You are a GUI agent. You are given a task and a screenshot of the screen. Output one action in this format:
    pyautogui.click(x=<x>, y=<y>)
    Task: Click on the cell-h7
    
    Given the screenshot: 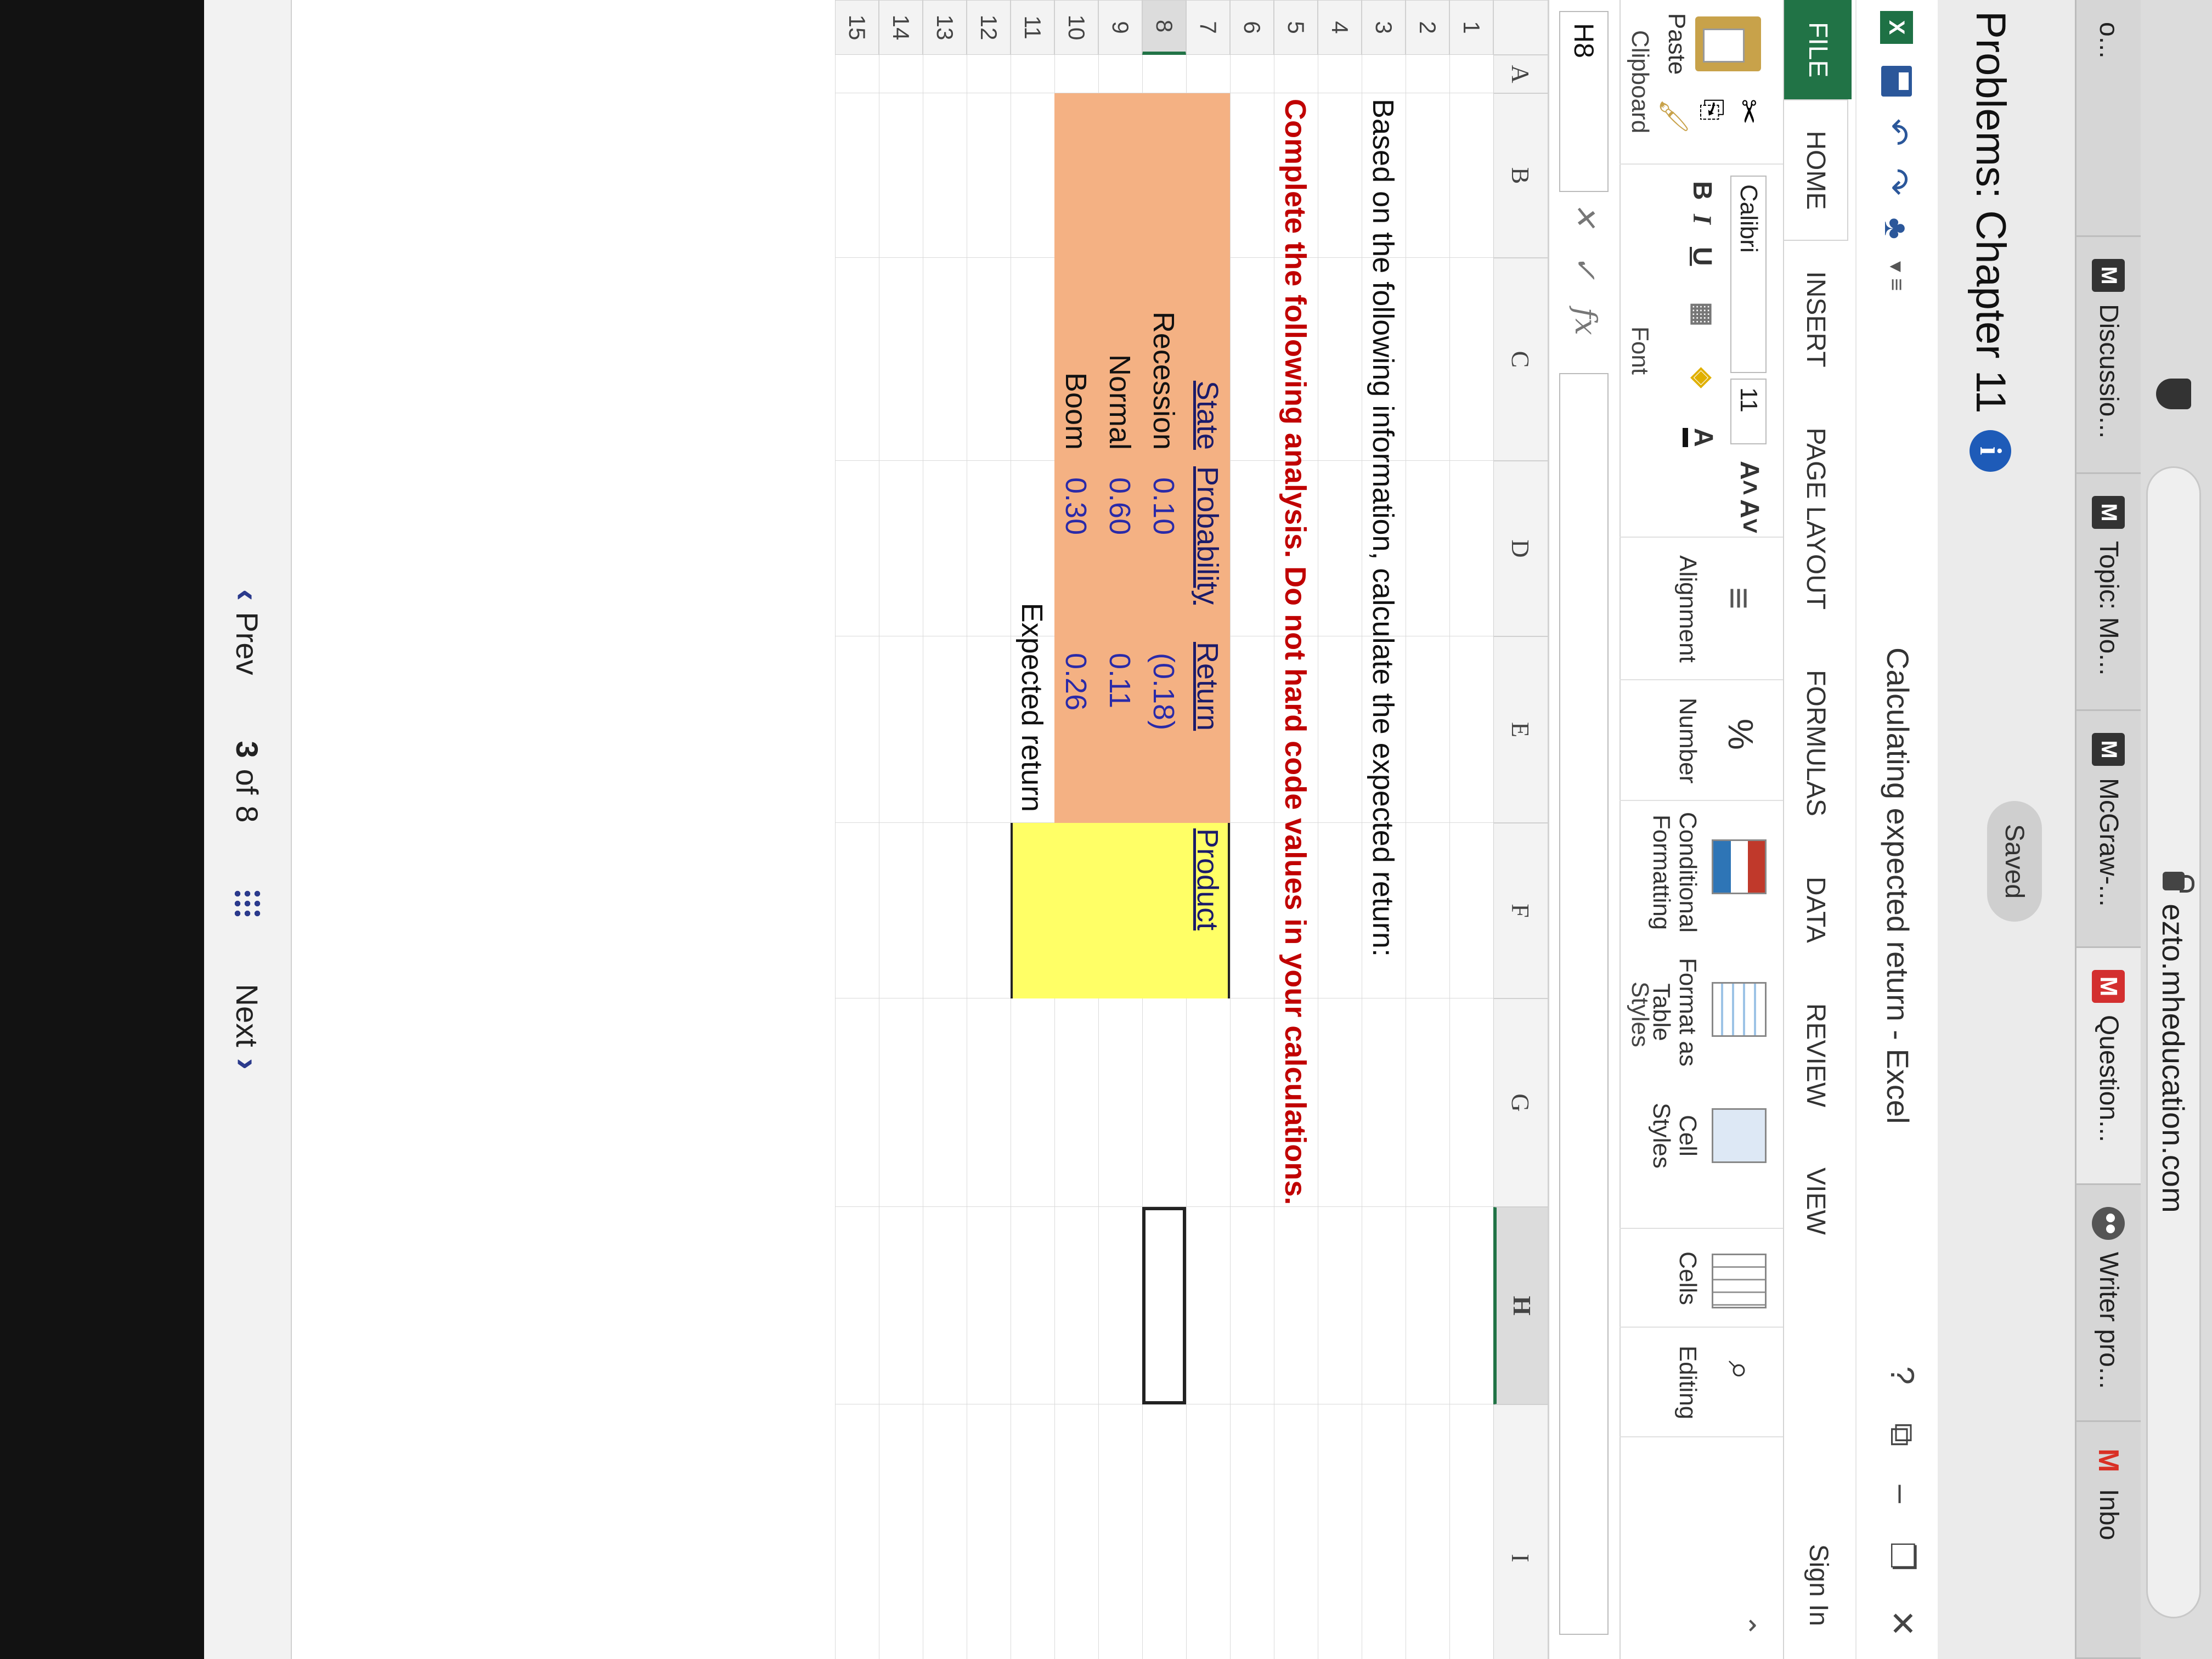 What is the action you would take?
    pyautogui.click(x=1208, y=1305)
    